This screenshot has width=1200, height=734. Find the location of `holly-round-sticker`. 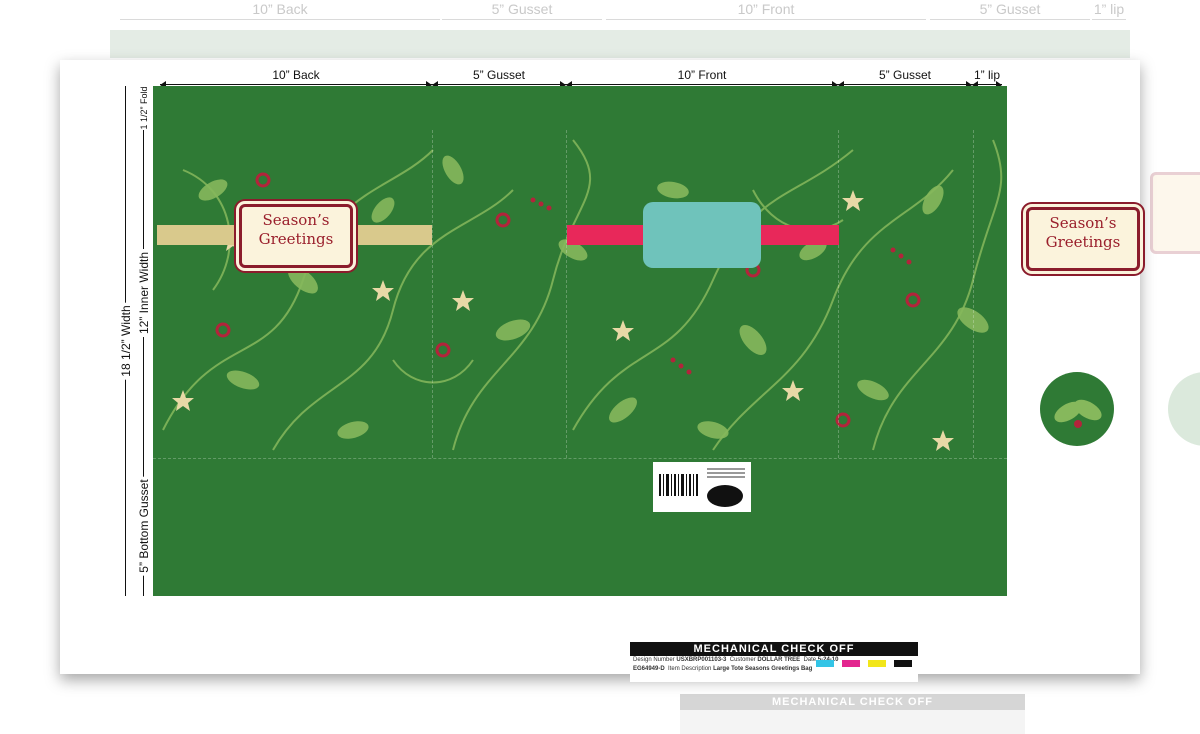

holly-round-sticker is located at coordinates (1077, 409).